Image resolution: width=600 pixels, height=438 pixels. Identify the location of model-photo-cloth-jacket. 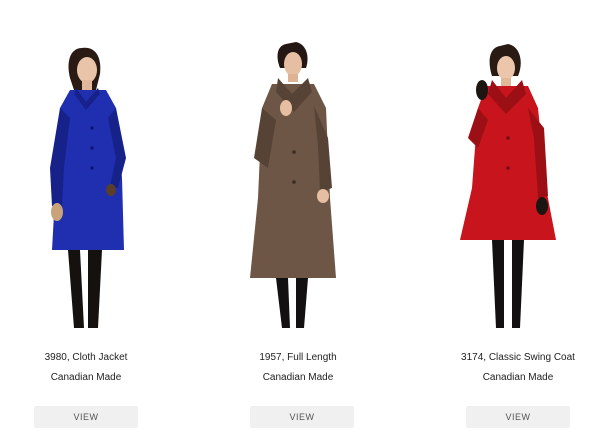
(88, 187).